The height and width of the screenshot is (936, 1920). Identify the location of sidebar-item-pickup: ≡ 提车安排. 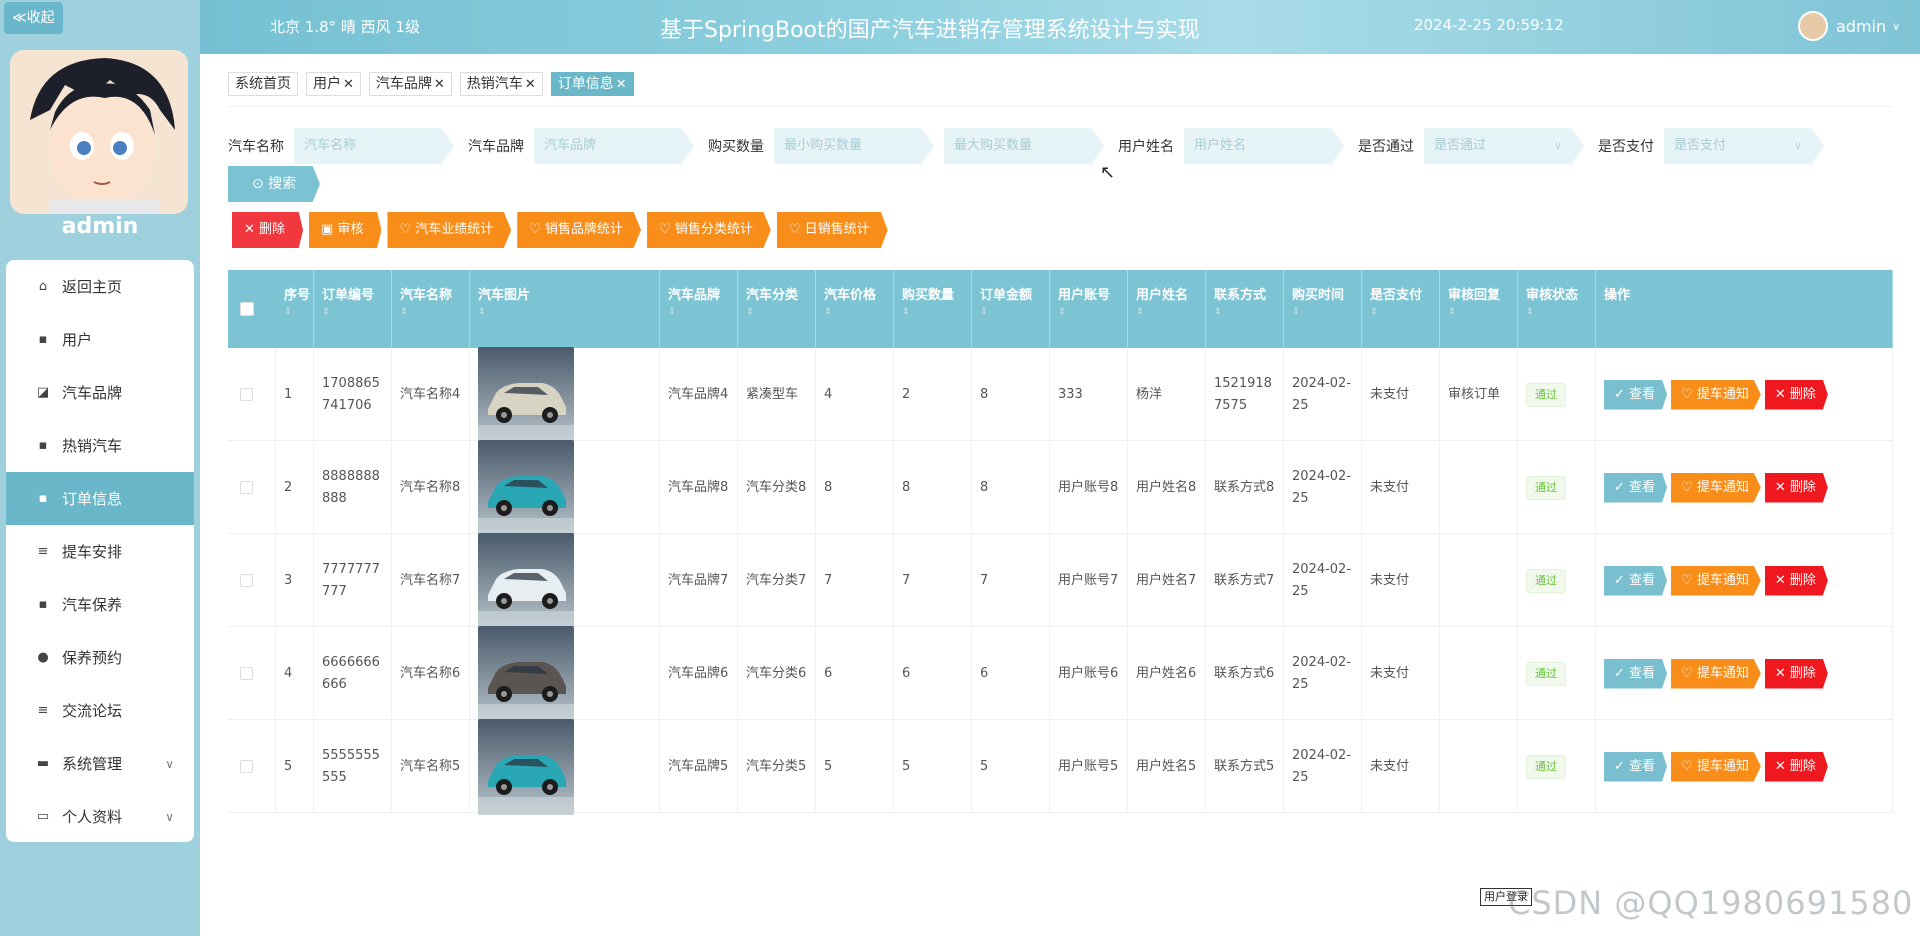
(100, 551).